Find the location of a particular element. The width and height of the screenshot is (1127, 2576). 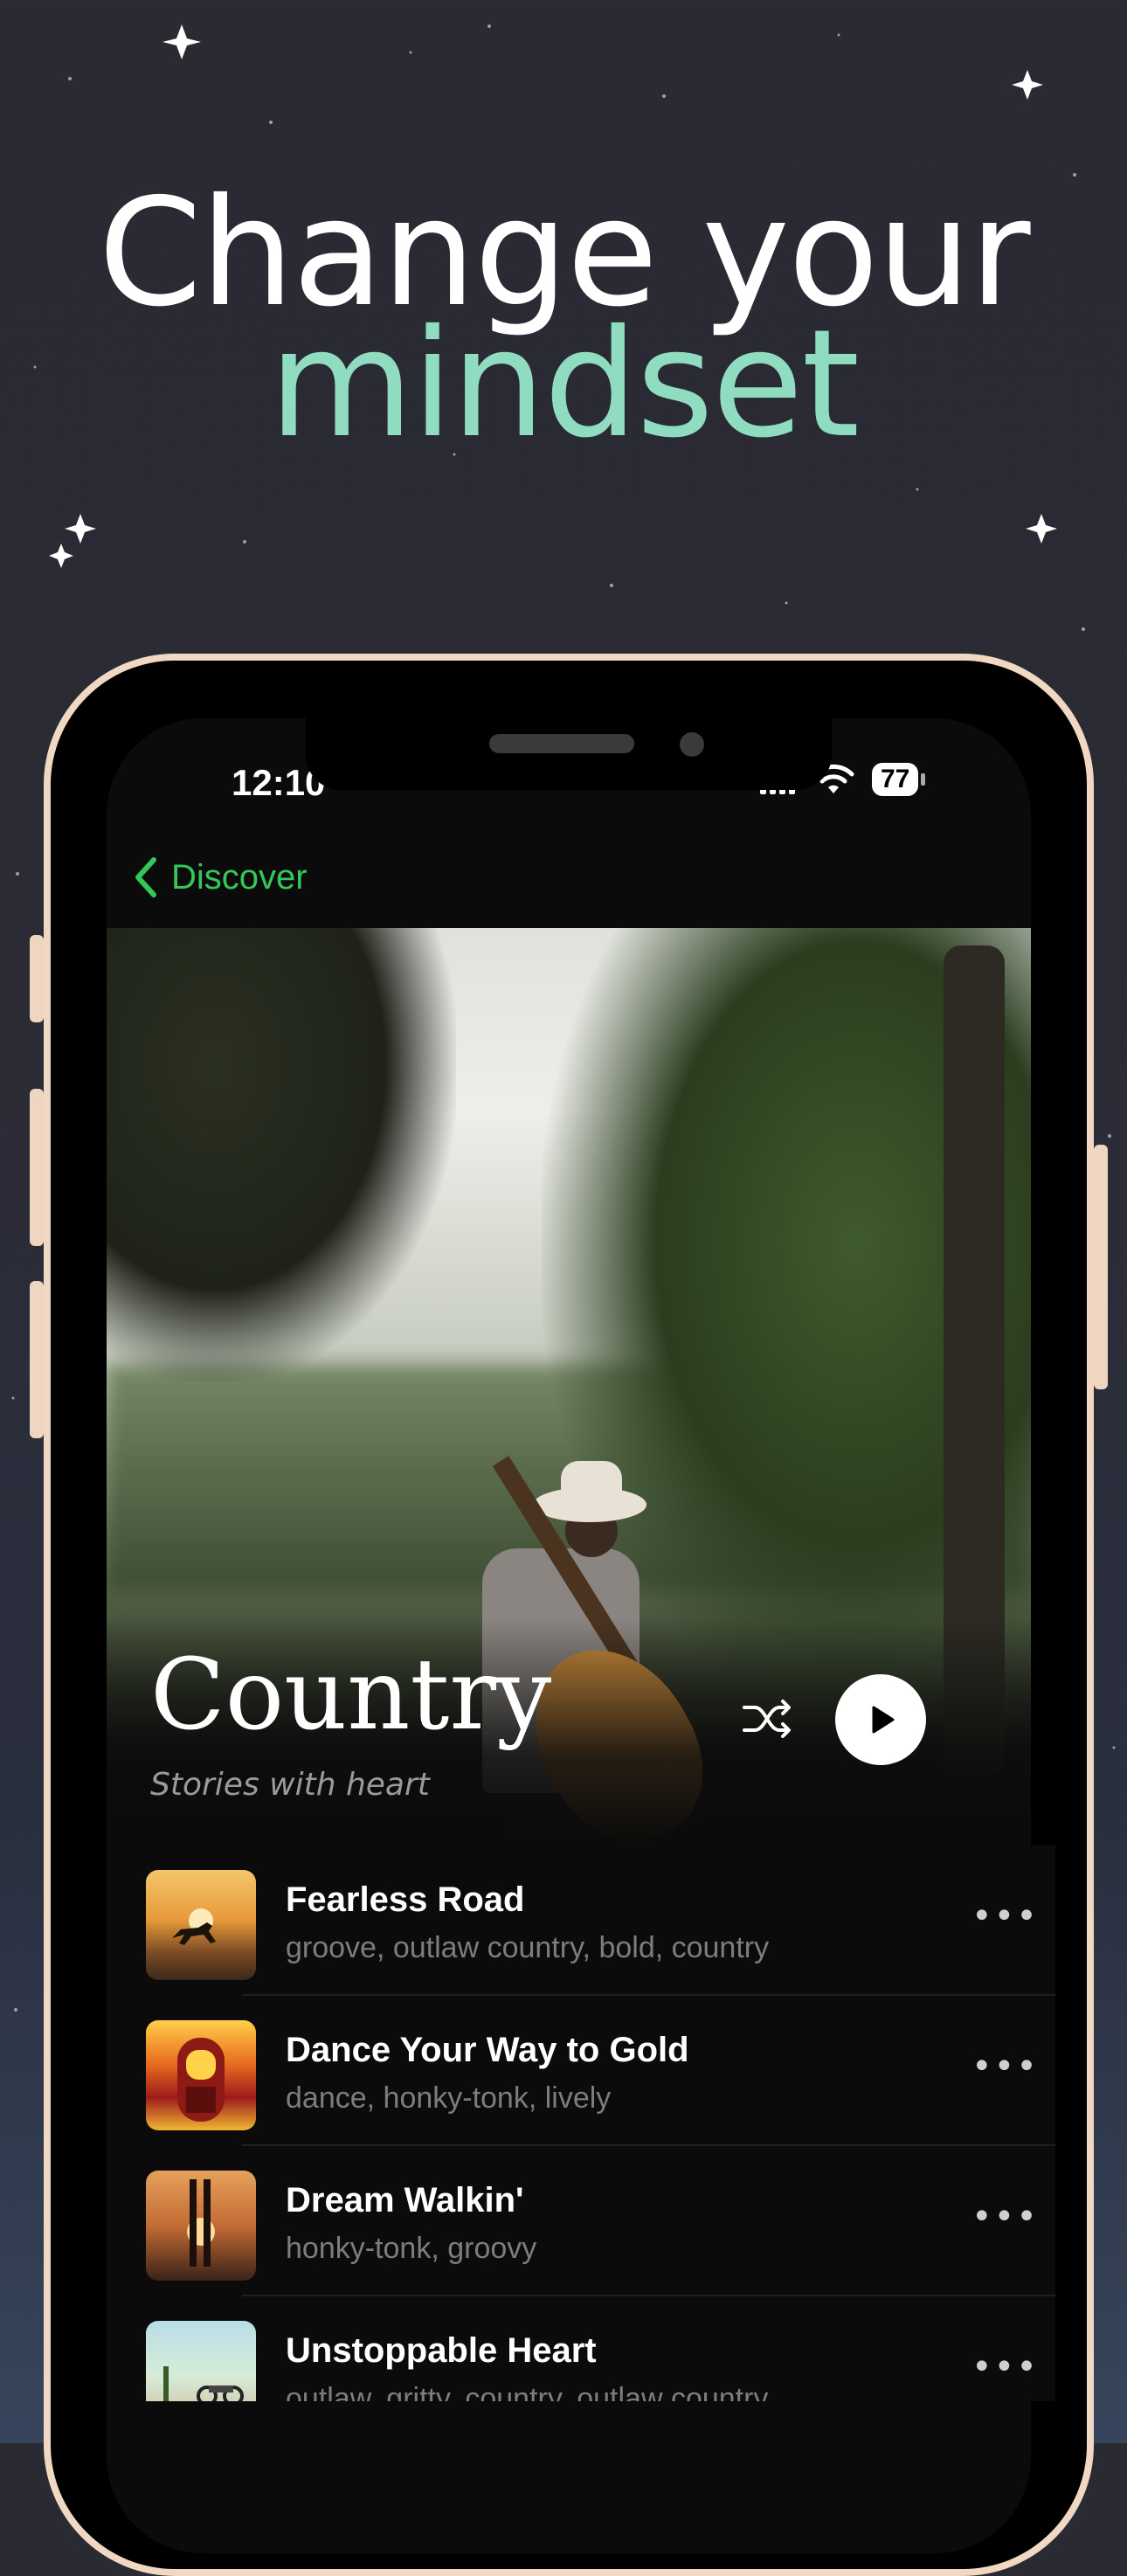

back-button: Discover is located at coordinates (220, 877).